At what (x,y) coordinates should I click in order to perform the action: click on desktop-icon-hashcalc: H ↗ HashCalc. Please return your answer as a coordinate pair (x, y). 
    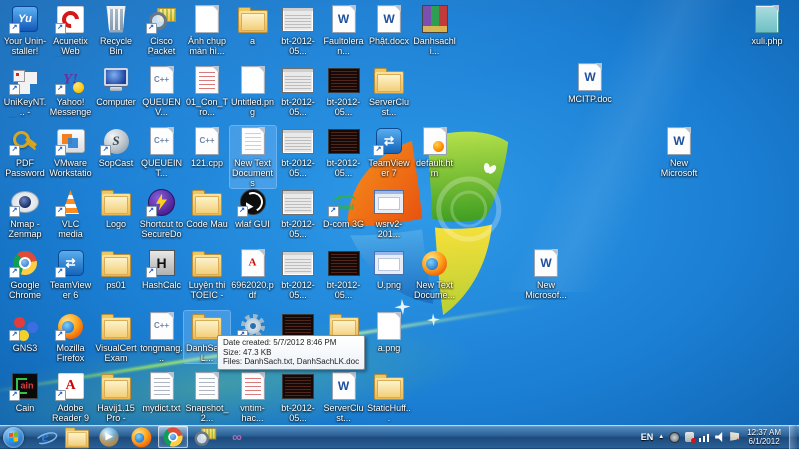
    Looking at the image, I should click on (162, 269).